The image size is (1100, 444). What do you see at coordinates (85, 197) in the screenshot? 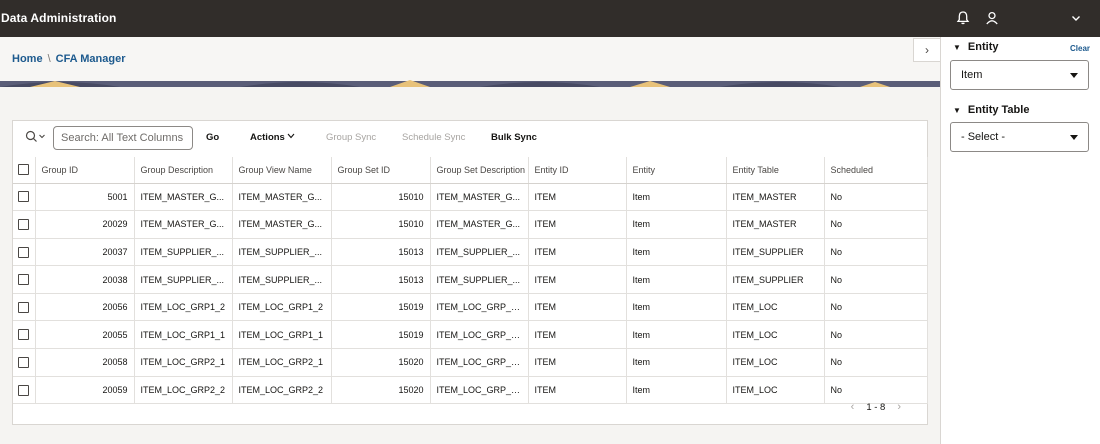
I see `cell-group-id: 5001` at bounding box center [85, 197].